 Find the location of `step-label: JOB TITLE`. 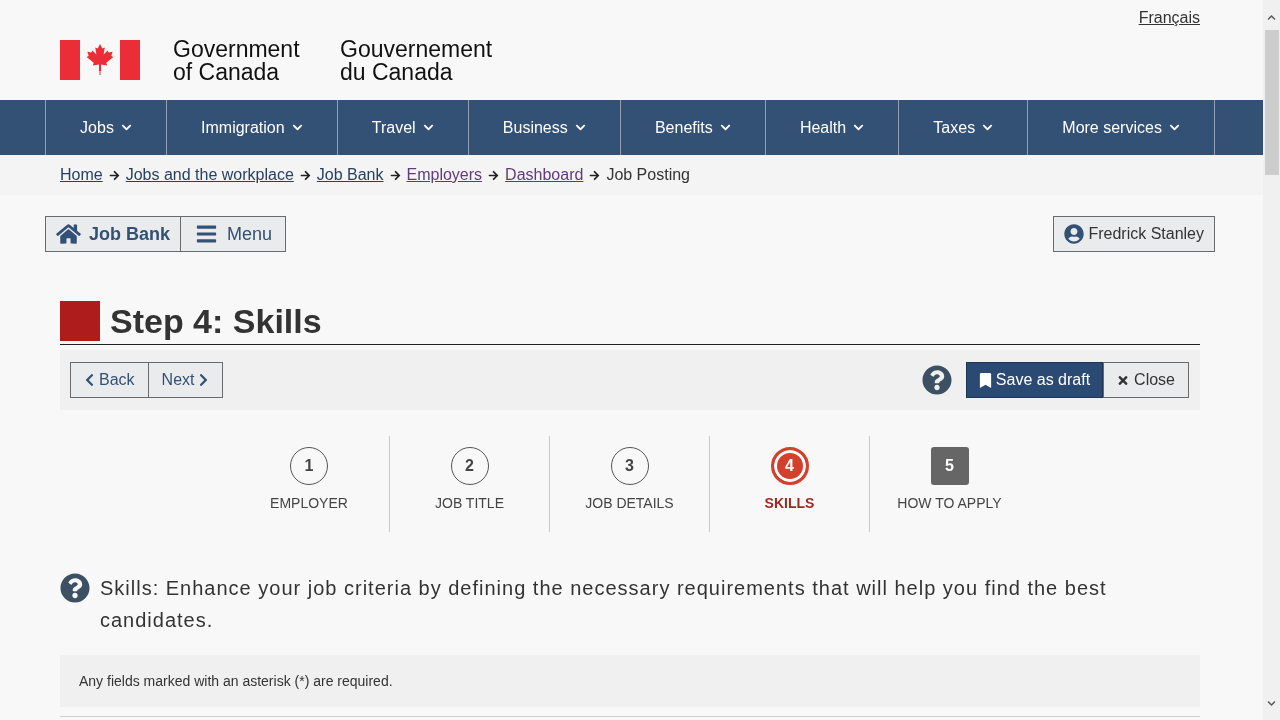

step-label: JOB TITLE is located at coordinates (469, 503).